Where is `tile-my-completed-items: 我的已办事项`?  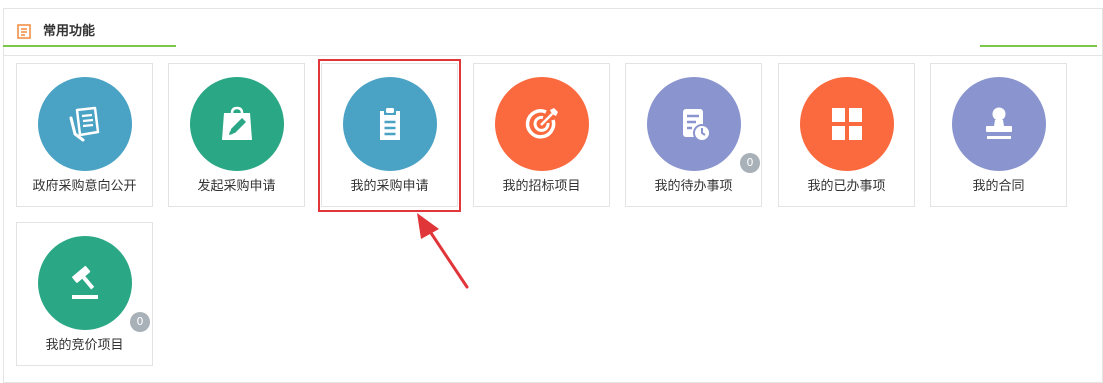
tile-my-completed-items: 我的已办事项 is located at coordinates (846, 135).